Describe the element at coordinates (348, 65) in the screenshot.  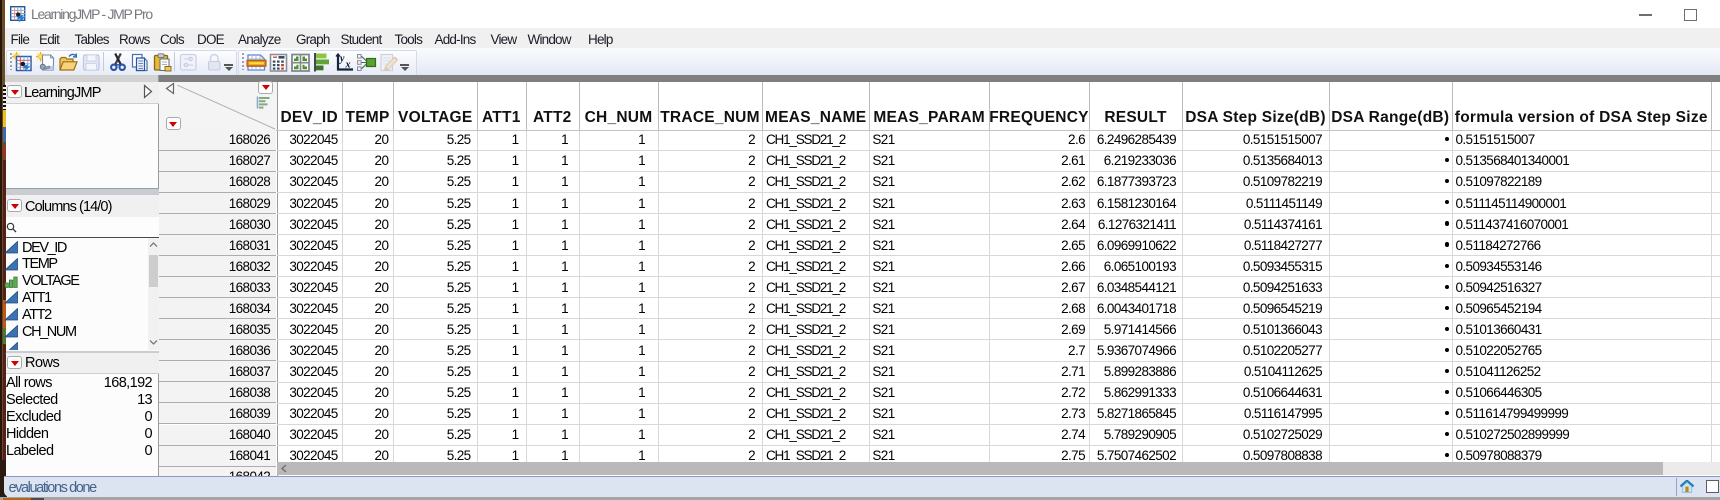
I see `svg-text: x` at that location.